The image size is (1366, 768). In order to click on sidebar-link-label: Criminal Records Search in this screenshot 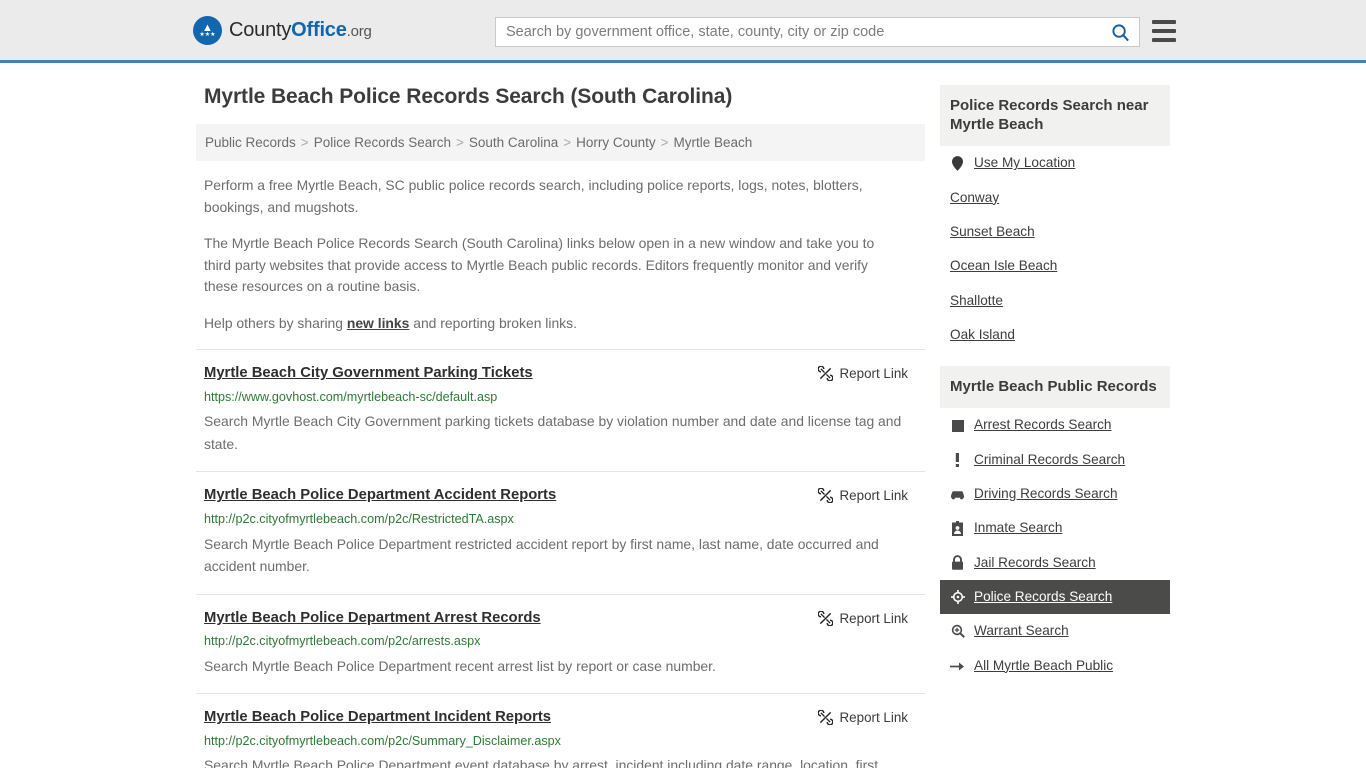, I will do `click(1049, 460)`.